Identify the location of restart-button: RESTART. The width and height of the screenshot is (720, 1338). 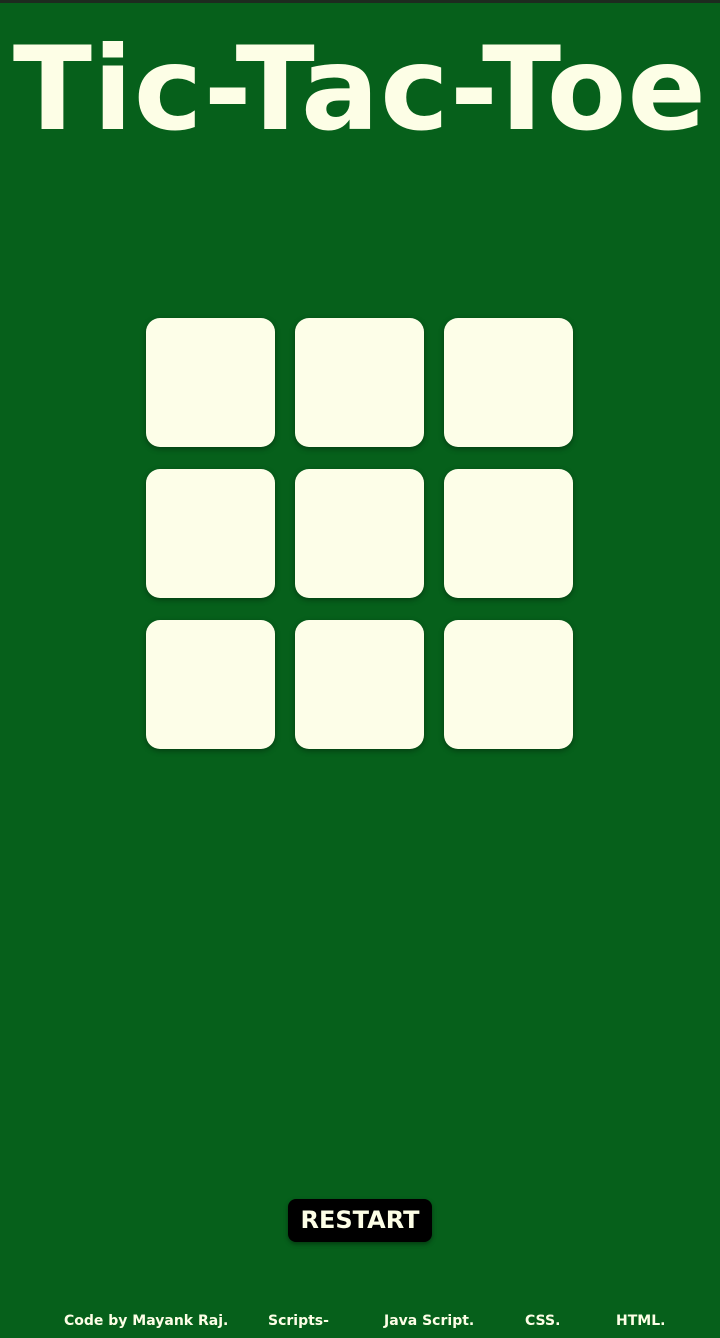
(360, 1220).